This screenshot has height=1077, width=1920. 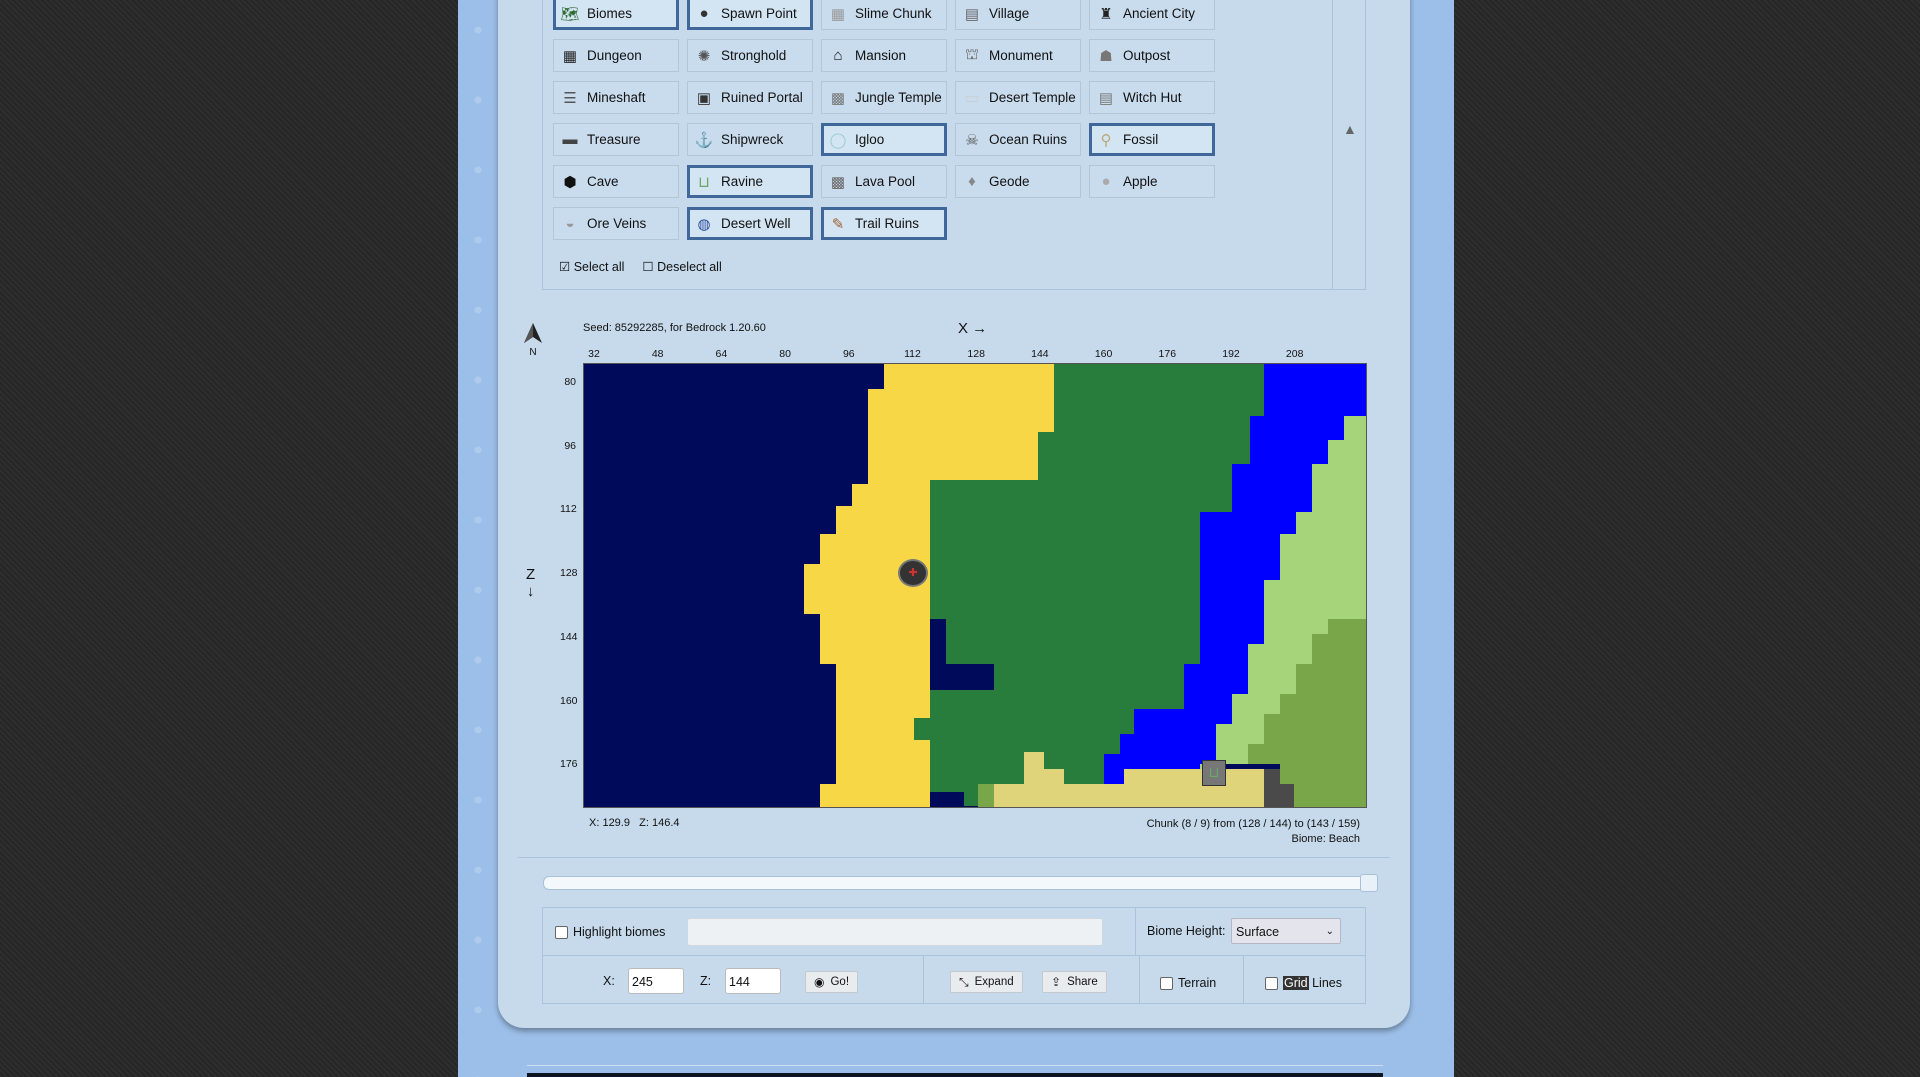 I want to click on filter-button-ancient-city: ♜ Ancient City, so click(x=1152, y=15).